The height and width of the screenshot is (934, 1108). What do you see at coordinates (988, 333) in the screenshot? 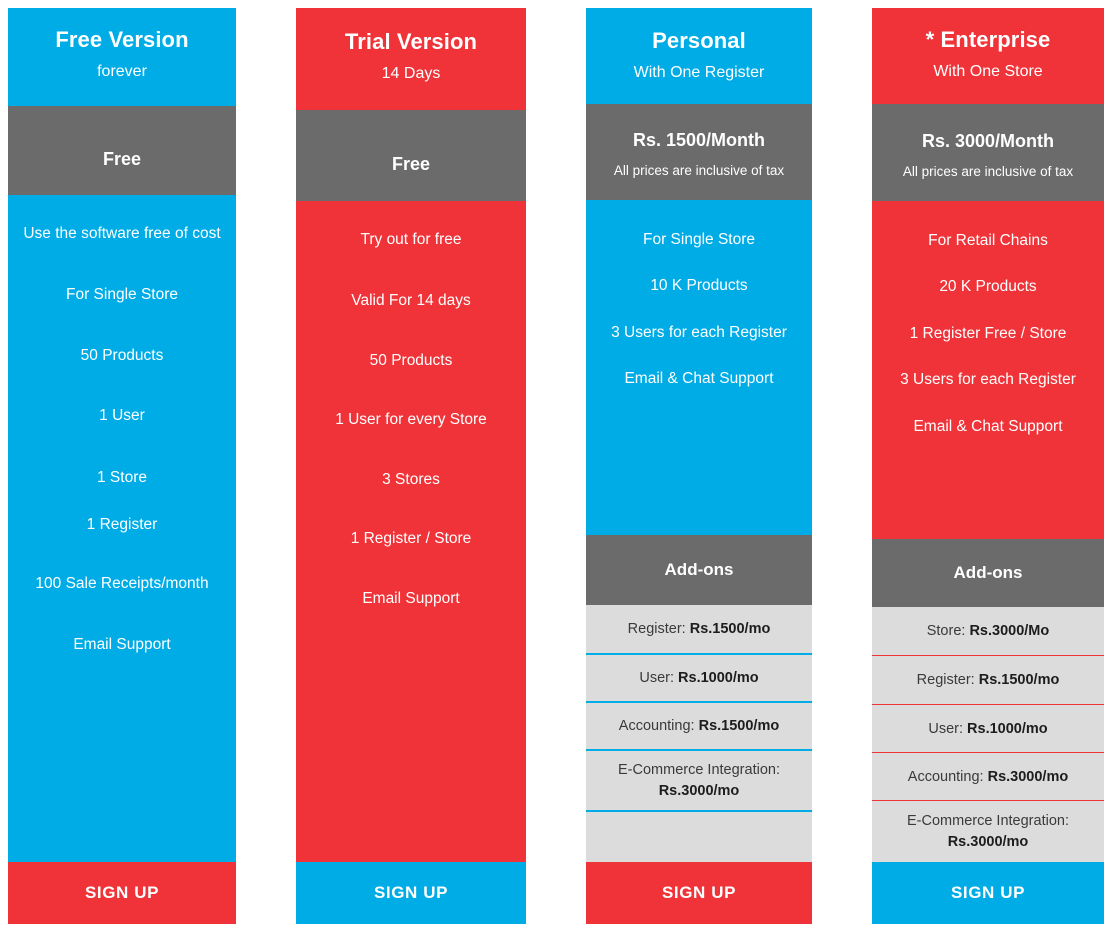
I see `feature-item: 1 Register Free / Store` at bounding box center [988, 333].